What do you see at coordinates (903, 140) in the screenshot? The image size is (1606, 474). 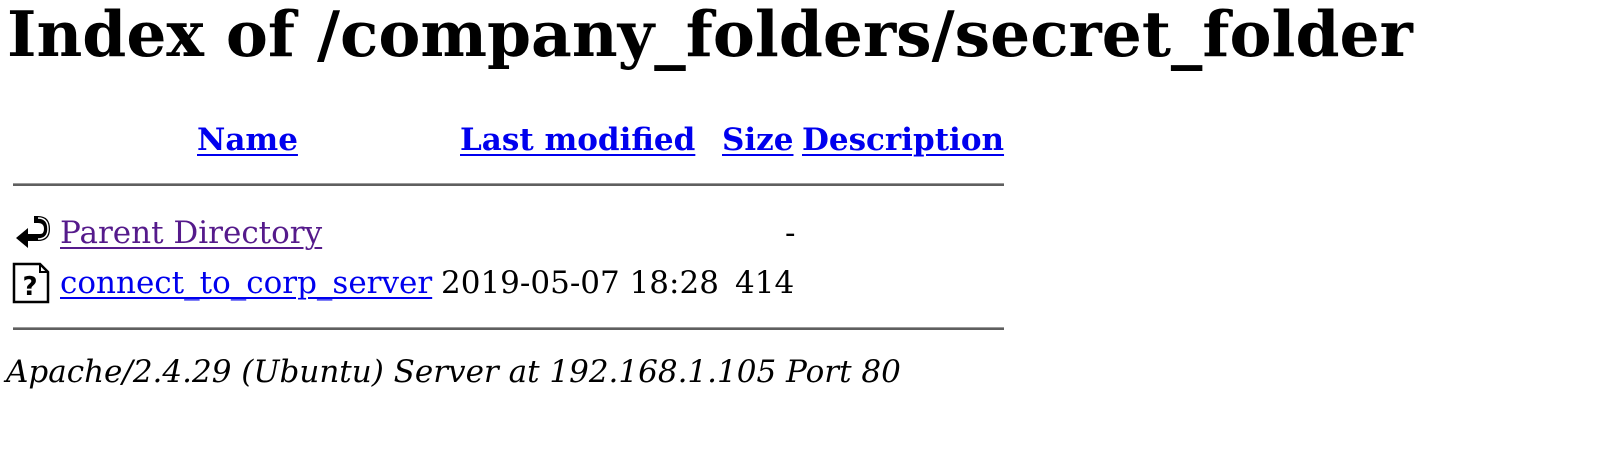 I see `sort-by-description-link: Description` at bounding box center [903, 140].